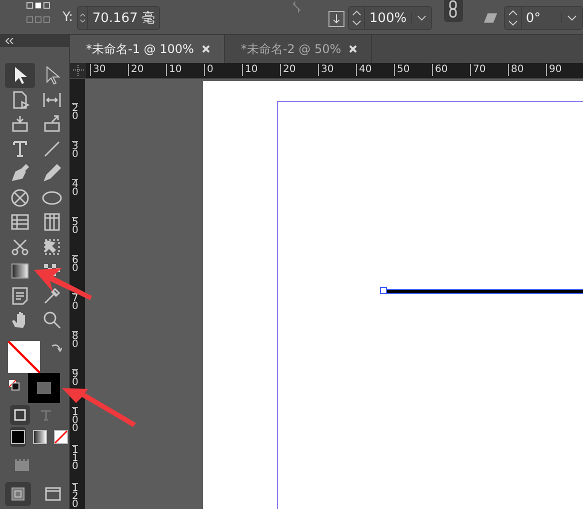 The width and height of the screenshot is (583, 509). Describe the element at coordinates (118, 18) in the screenshot. I see `y-field: 70.167 毫` at that location.